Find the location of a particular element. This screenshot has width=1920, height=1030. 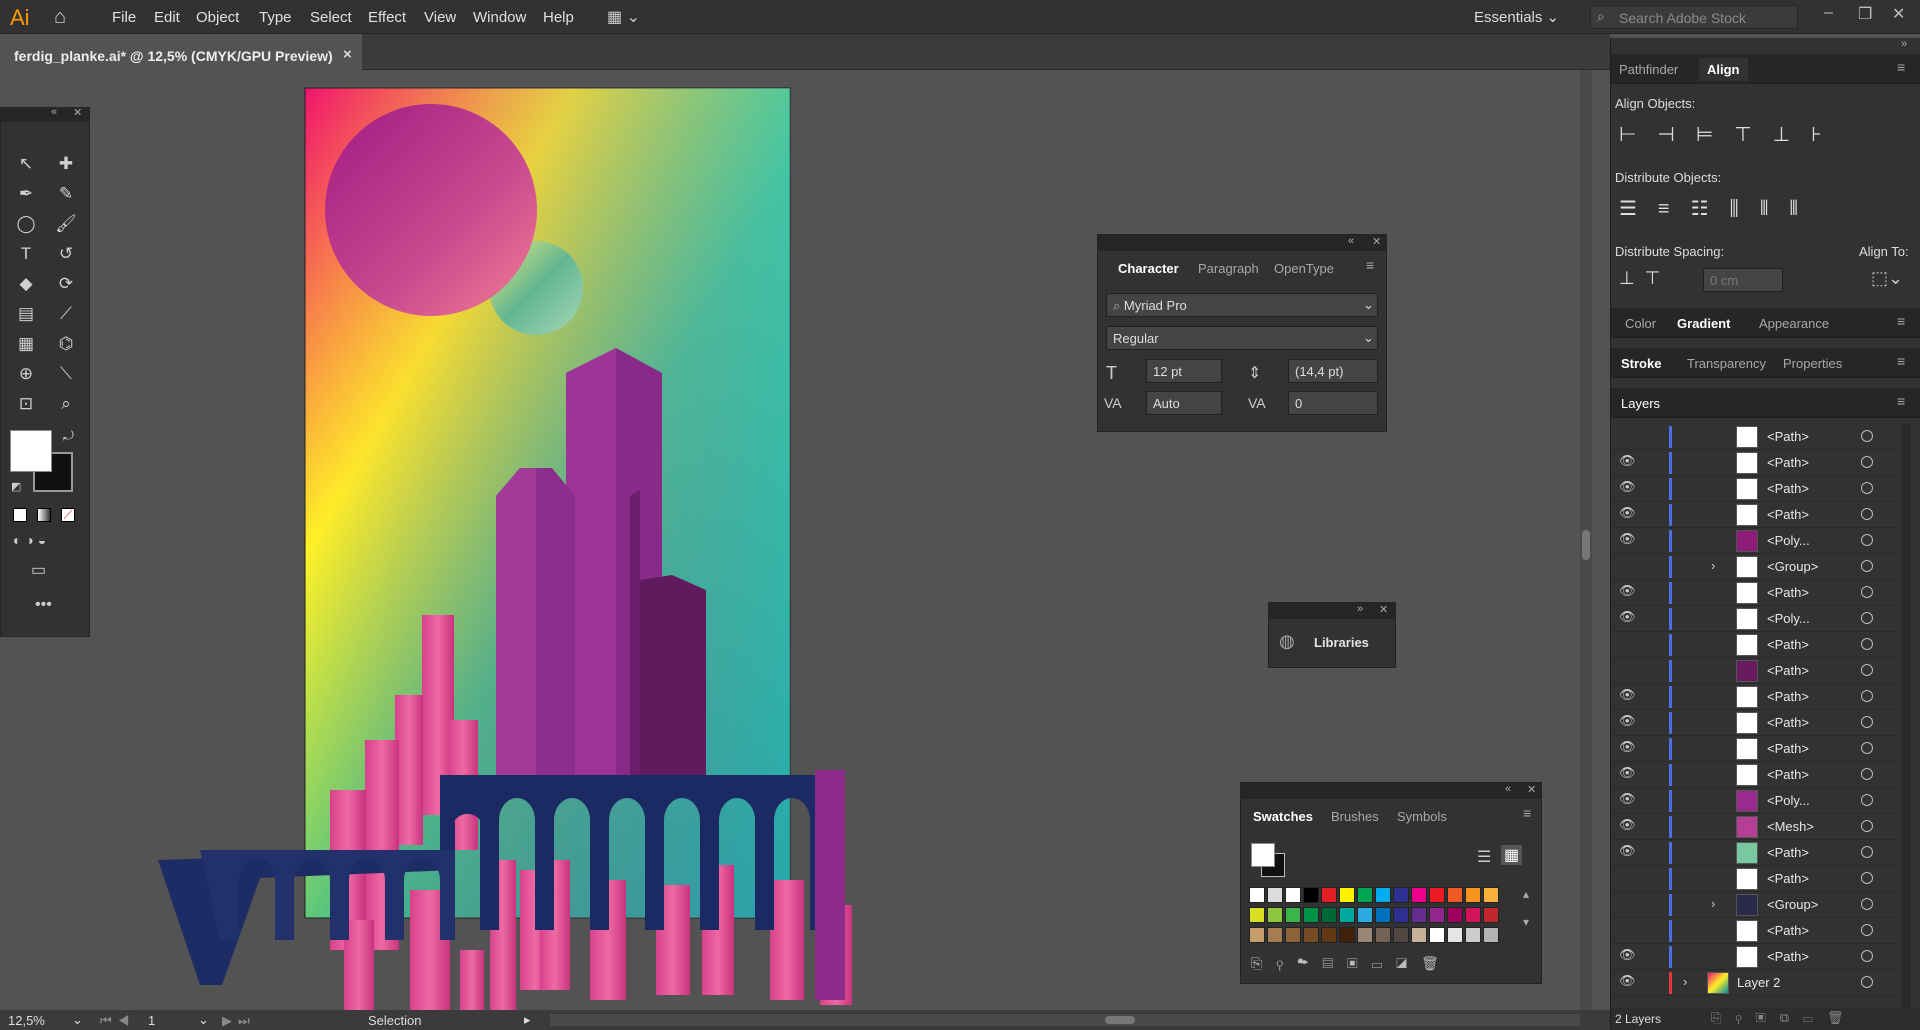

ellipse-tool-icon: ◯ is located at coordinates (26, 224).